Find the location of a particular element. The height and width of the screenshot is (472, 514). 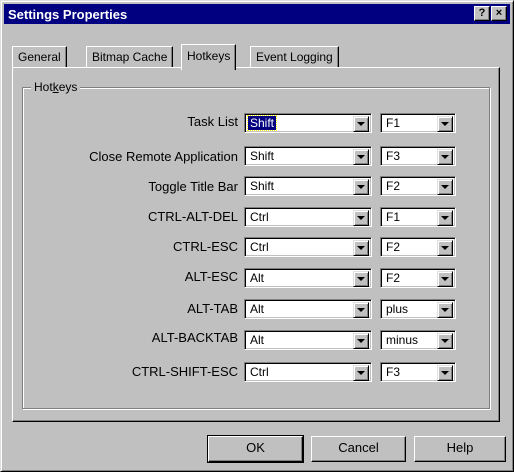

tab-general: General is located at coordinates (39, 57).